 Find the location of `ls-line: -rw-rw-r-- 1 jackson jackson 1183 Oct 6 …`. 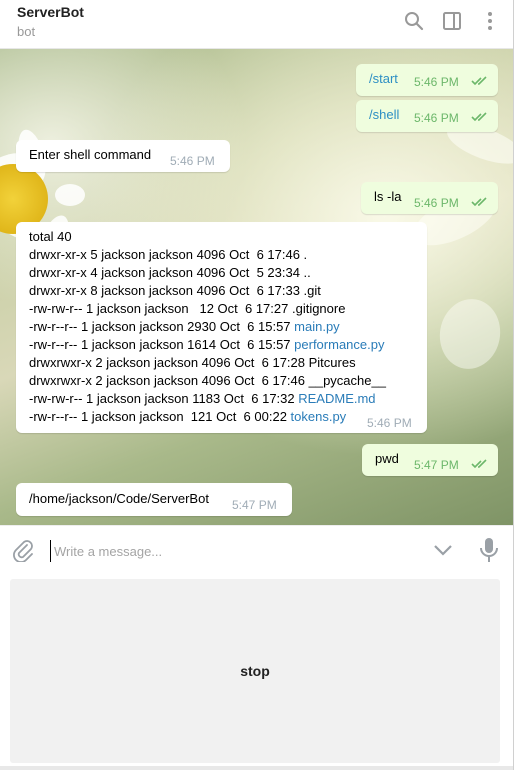

ls-line: -rw-rw-r-- 1 jackson jackson 1183 Oct 6 … is located at coordinates (202, 398).